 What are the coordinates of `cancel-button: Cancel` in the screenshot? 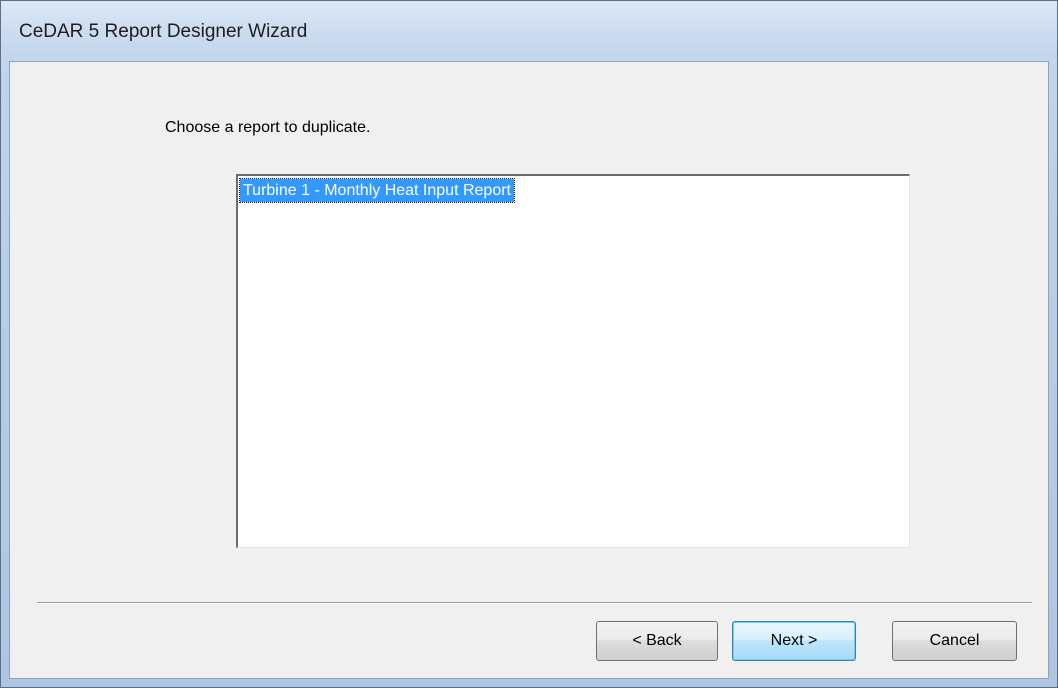 It's located at (954, 641).